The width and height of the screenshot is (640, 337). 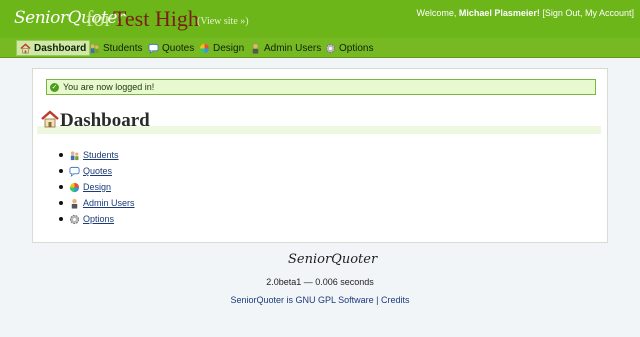 I want to click on nav-label: Design, so click(x=229, y=48).